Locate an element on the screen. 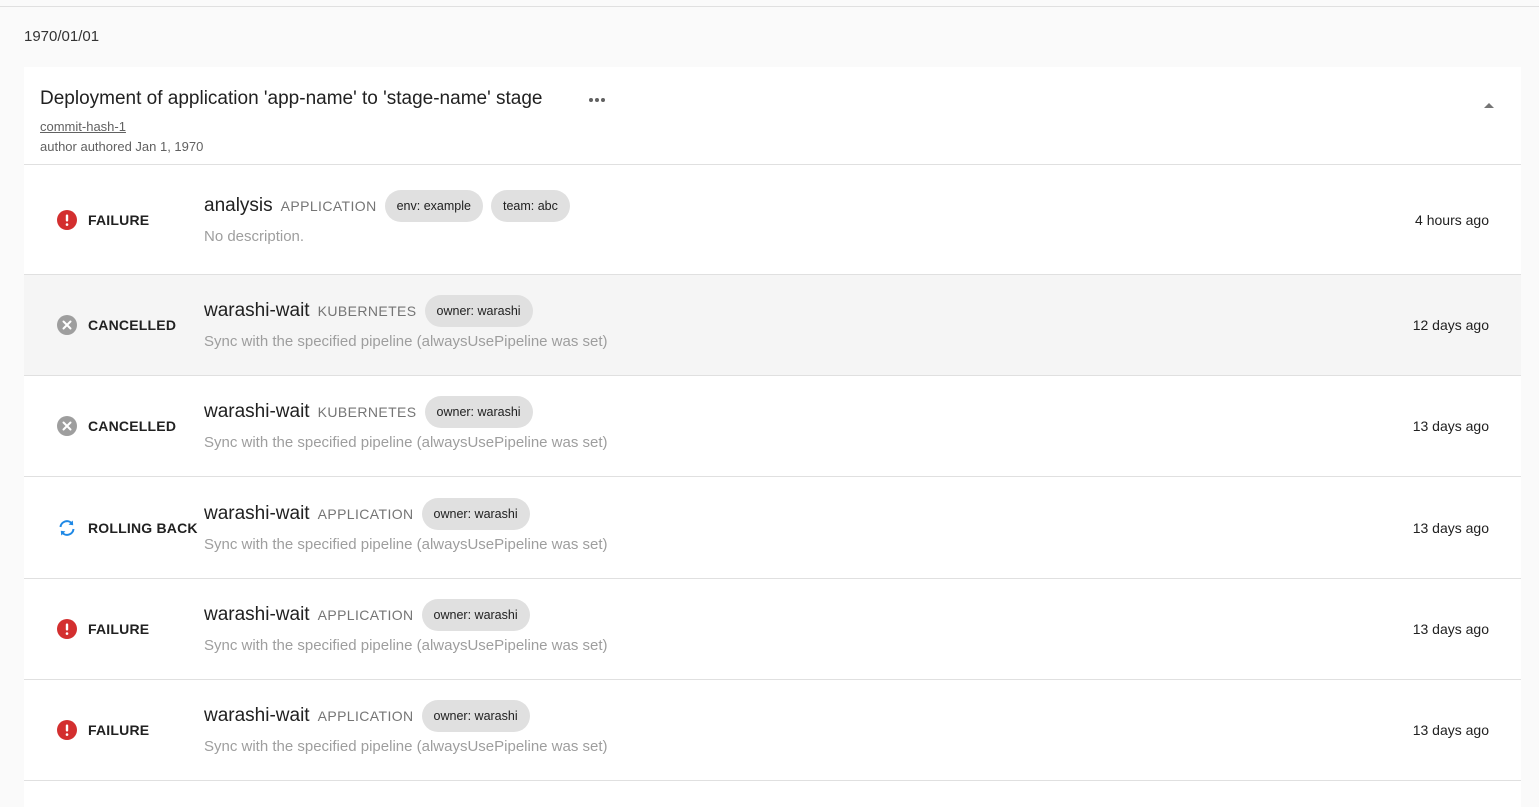 This screenshot has width=1539, height=807. relative-time: 4 hours ago is located at coordinates (1452, 220).